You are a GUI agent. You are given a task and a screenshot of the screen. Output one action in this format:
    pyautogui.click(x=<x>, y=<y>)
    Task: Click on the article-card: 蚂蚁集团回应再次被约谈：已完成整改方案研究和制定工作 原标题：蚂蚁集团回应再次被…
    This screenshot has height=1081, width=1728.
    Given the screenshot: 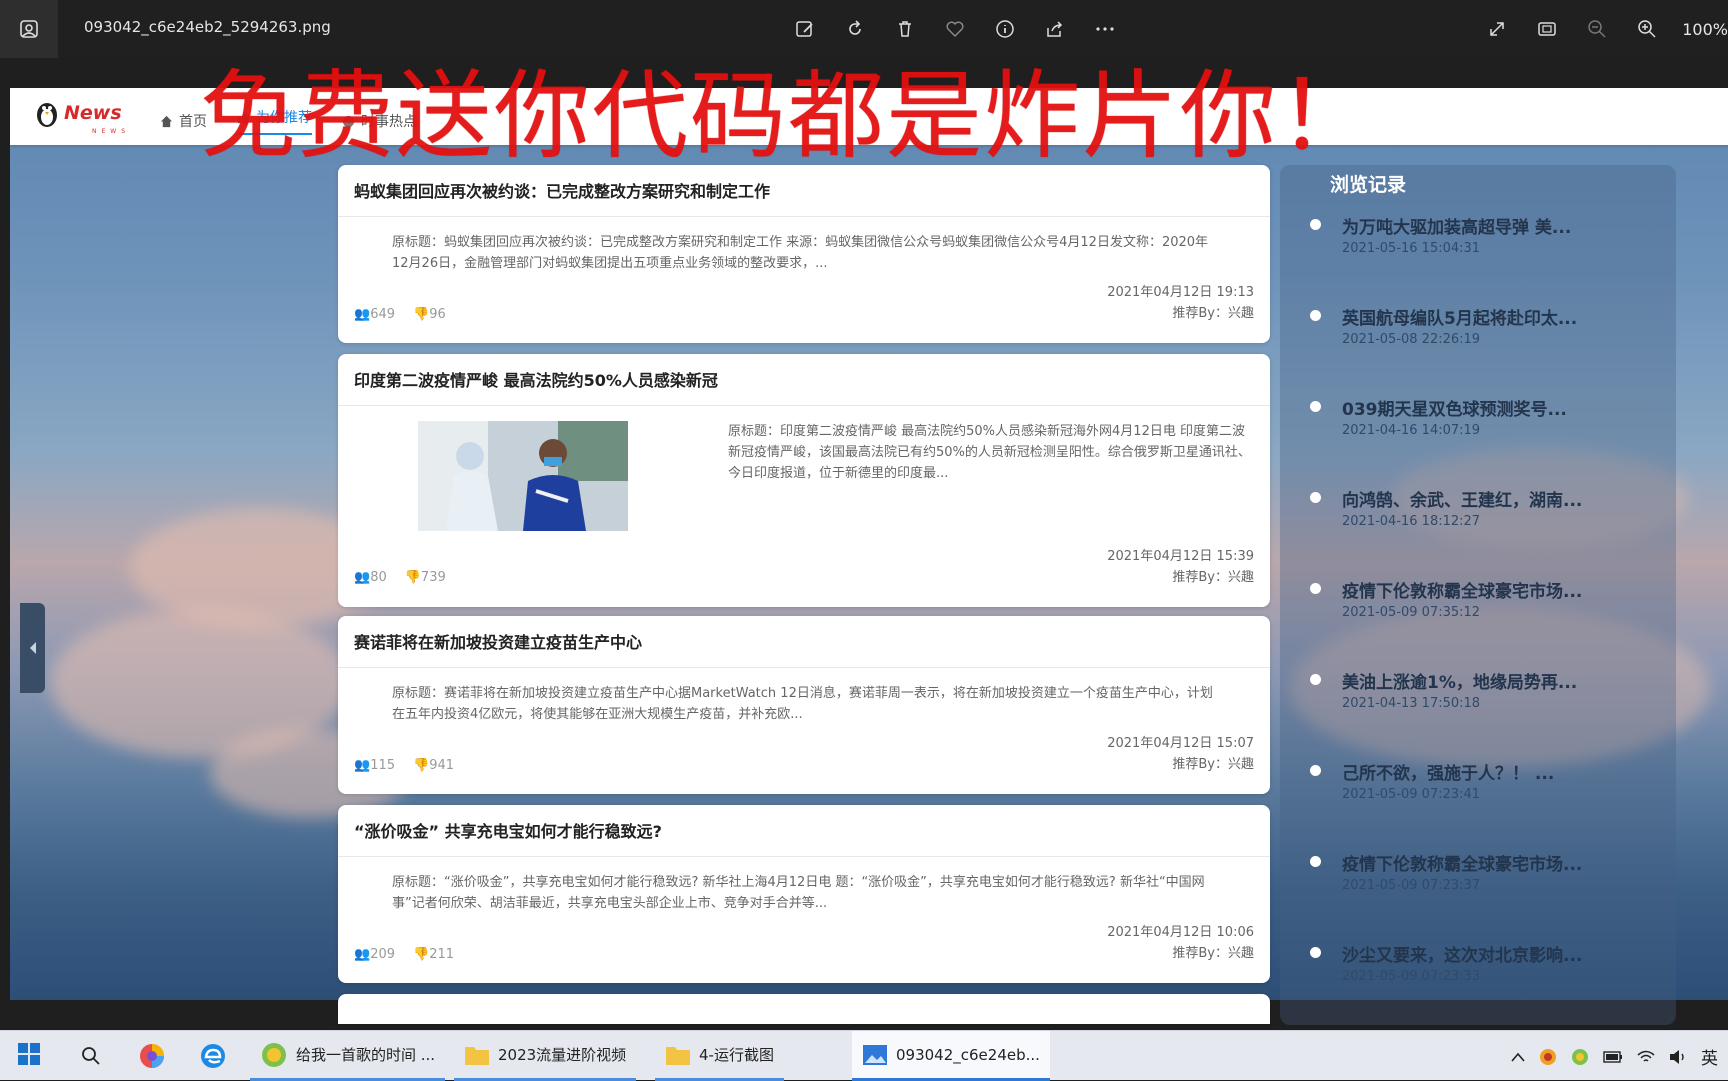 What is the action you would take?
    pyautogui.click(x=804, y=254)
    